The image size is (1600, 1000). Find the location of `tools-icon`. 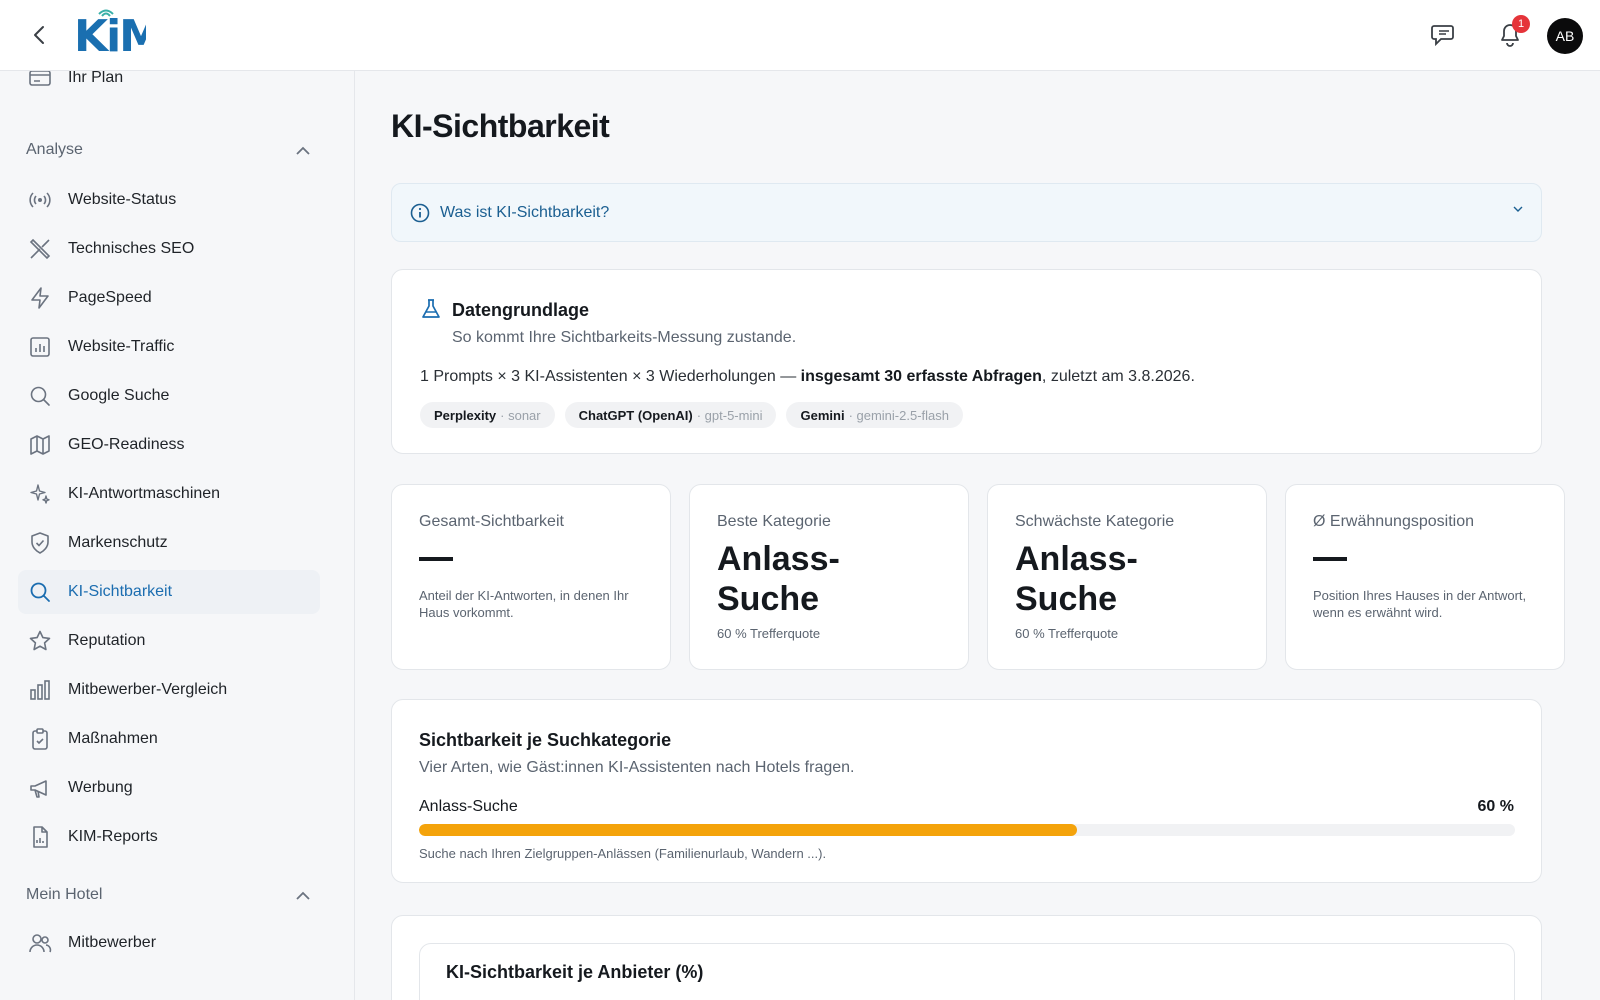

tools-icon is located at coordinates (40, 249).